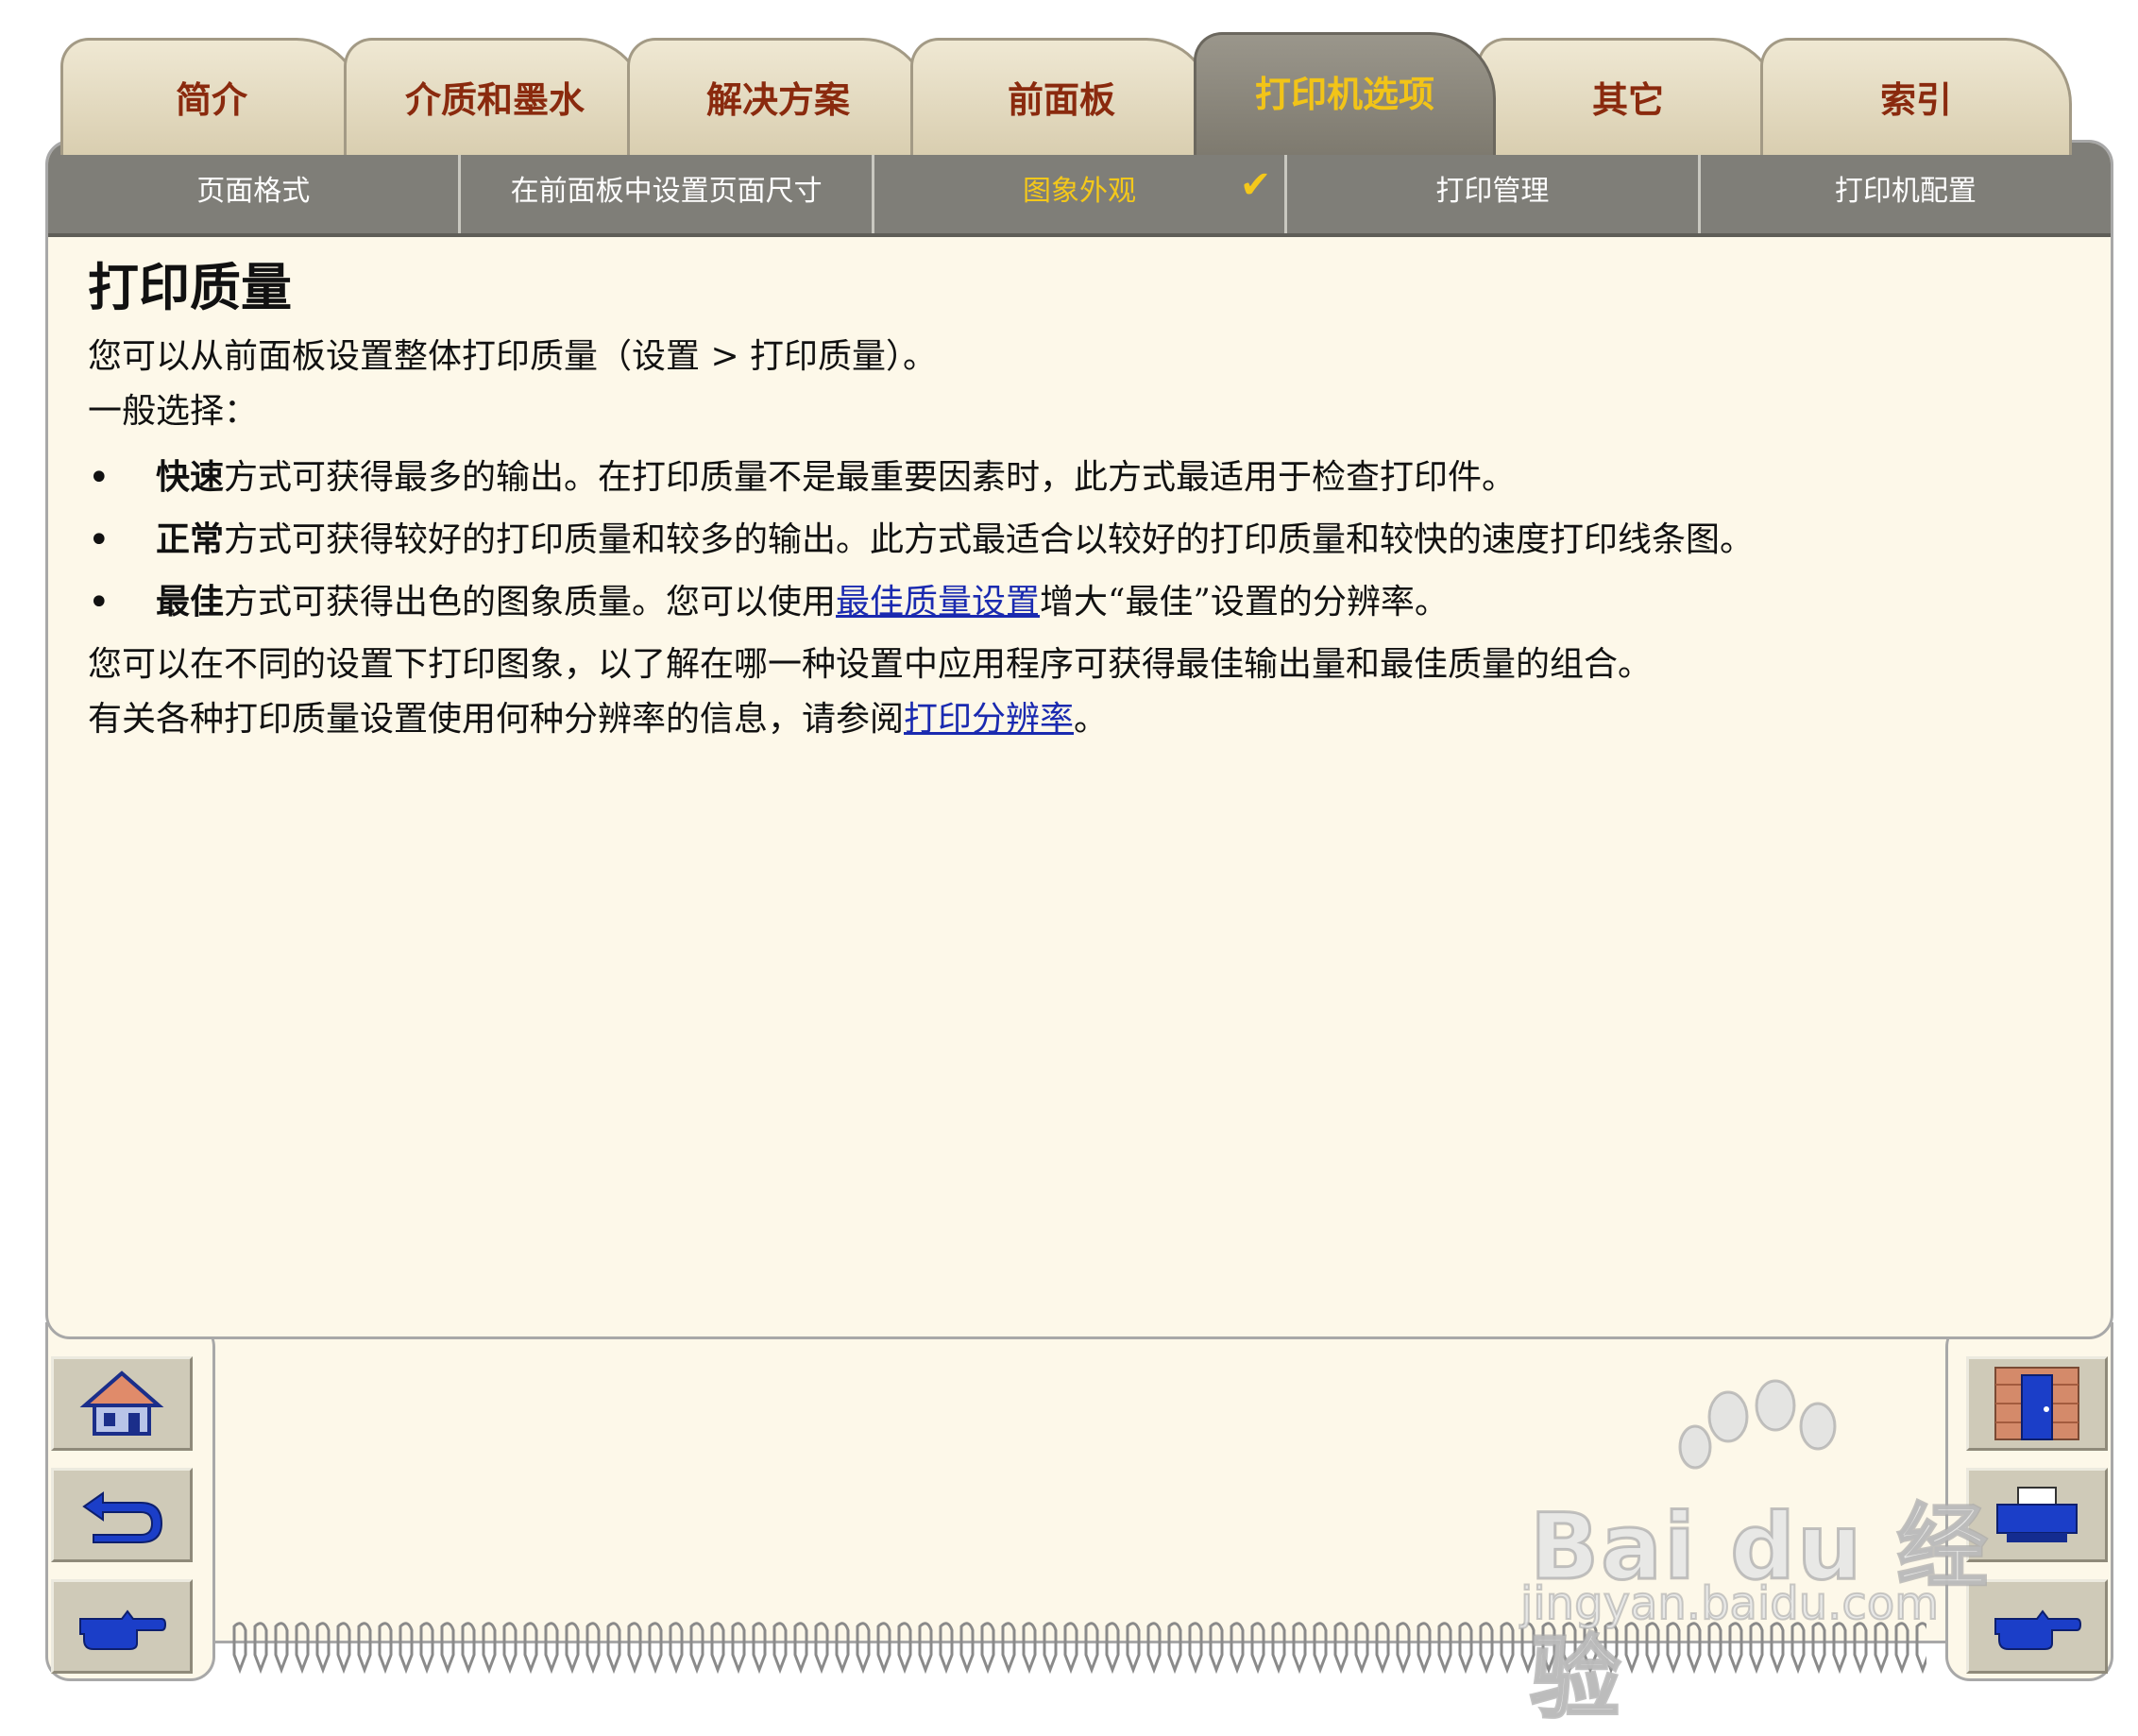 The image size is (2138, 1736). Describe the element at coordinates (211, 96) in the screenshot. I see `tab-intro: 简介` at that location.